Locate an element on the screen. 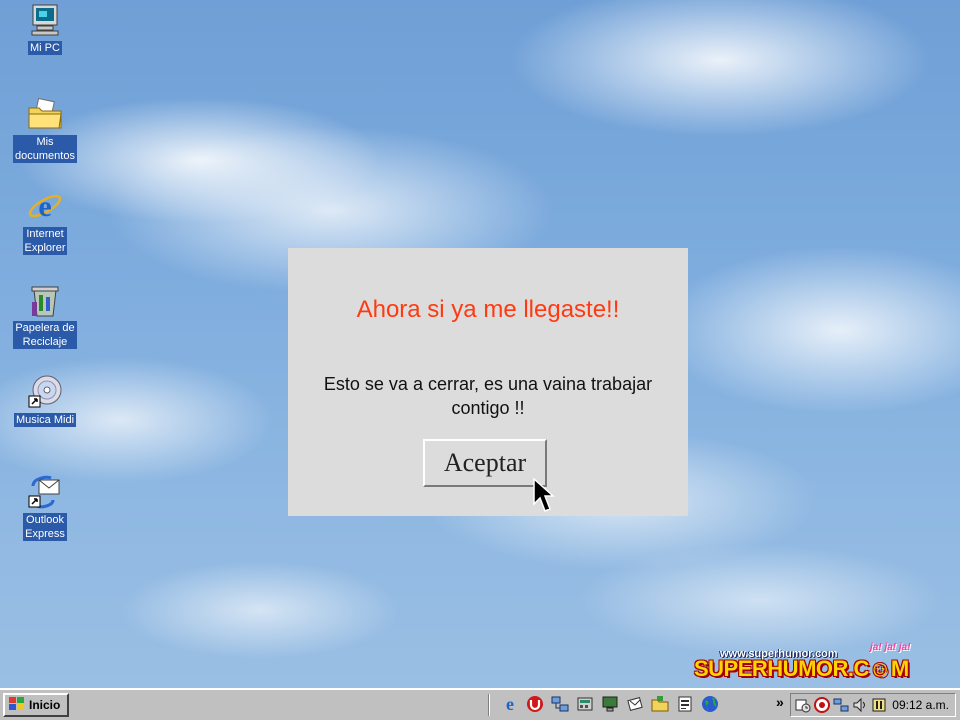 The width and height of the screenshot is (960, 720). accept-button: Aceptar is located at coordinates (485, 463).